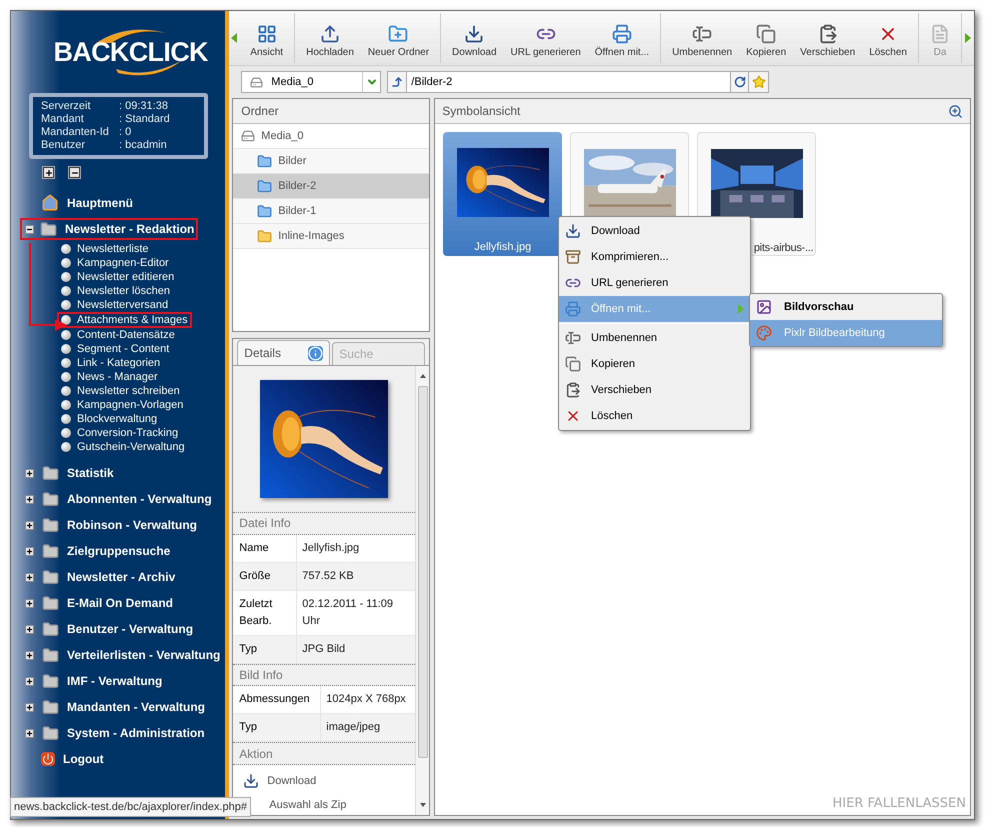 The width and height of the screenshot is (985, 827). I want to click on toolbar-button: Verschieben, so click(827, 38).